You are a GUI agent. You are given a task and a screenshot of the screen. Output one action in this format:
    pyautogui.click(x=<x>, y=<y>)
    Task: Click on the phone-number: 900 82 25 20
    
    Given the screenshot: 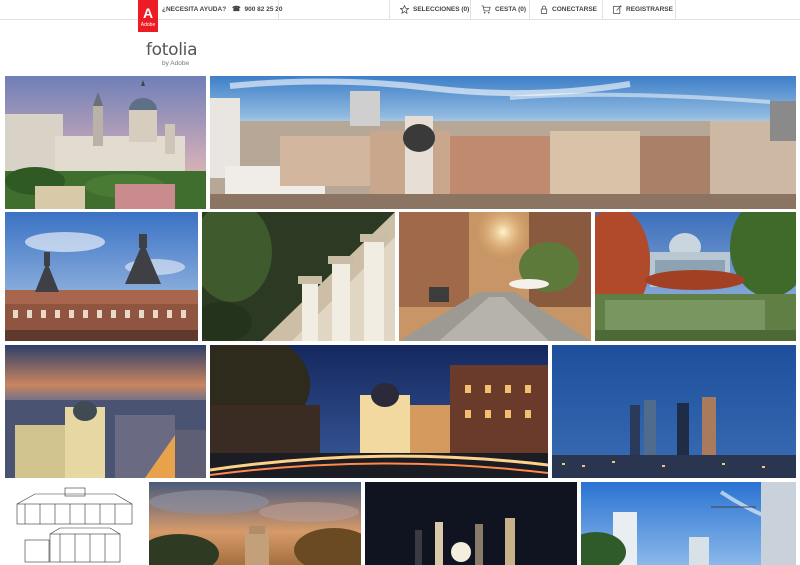 What is the action you would take?
    pyautogui.click(x=264, y=9)
    